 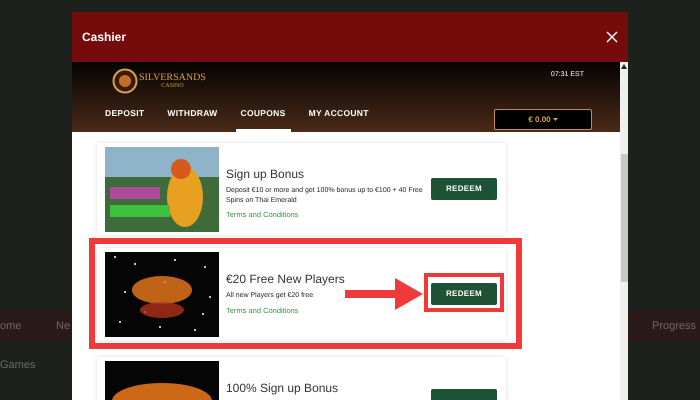 I want to click on background-text: Progress, so click(x=674, y=326).